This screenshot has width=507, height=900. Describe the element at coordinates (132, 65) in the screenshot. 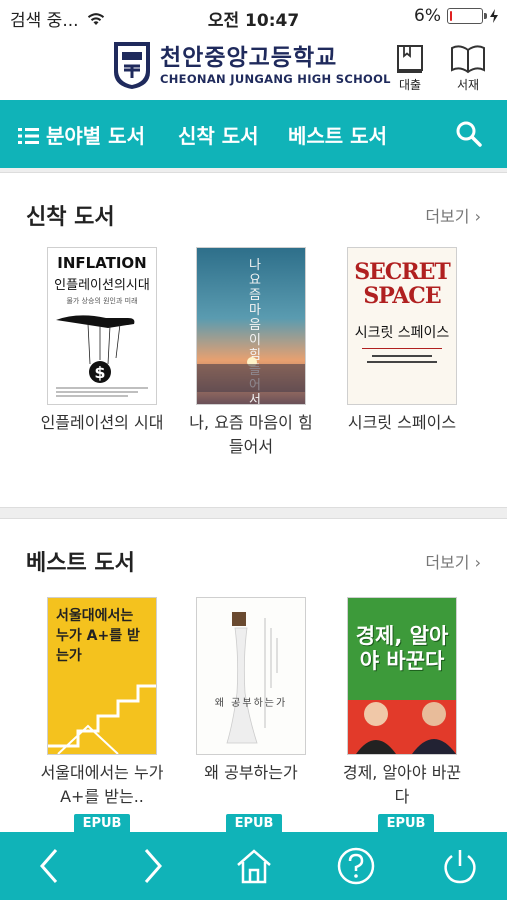

I see `school-emblem-icon` at that location.